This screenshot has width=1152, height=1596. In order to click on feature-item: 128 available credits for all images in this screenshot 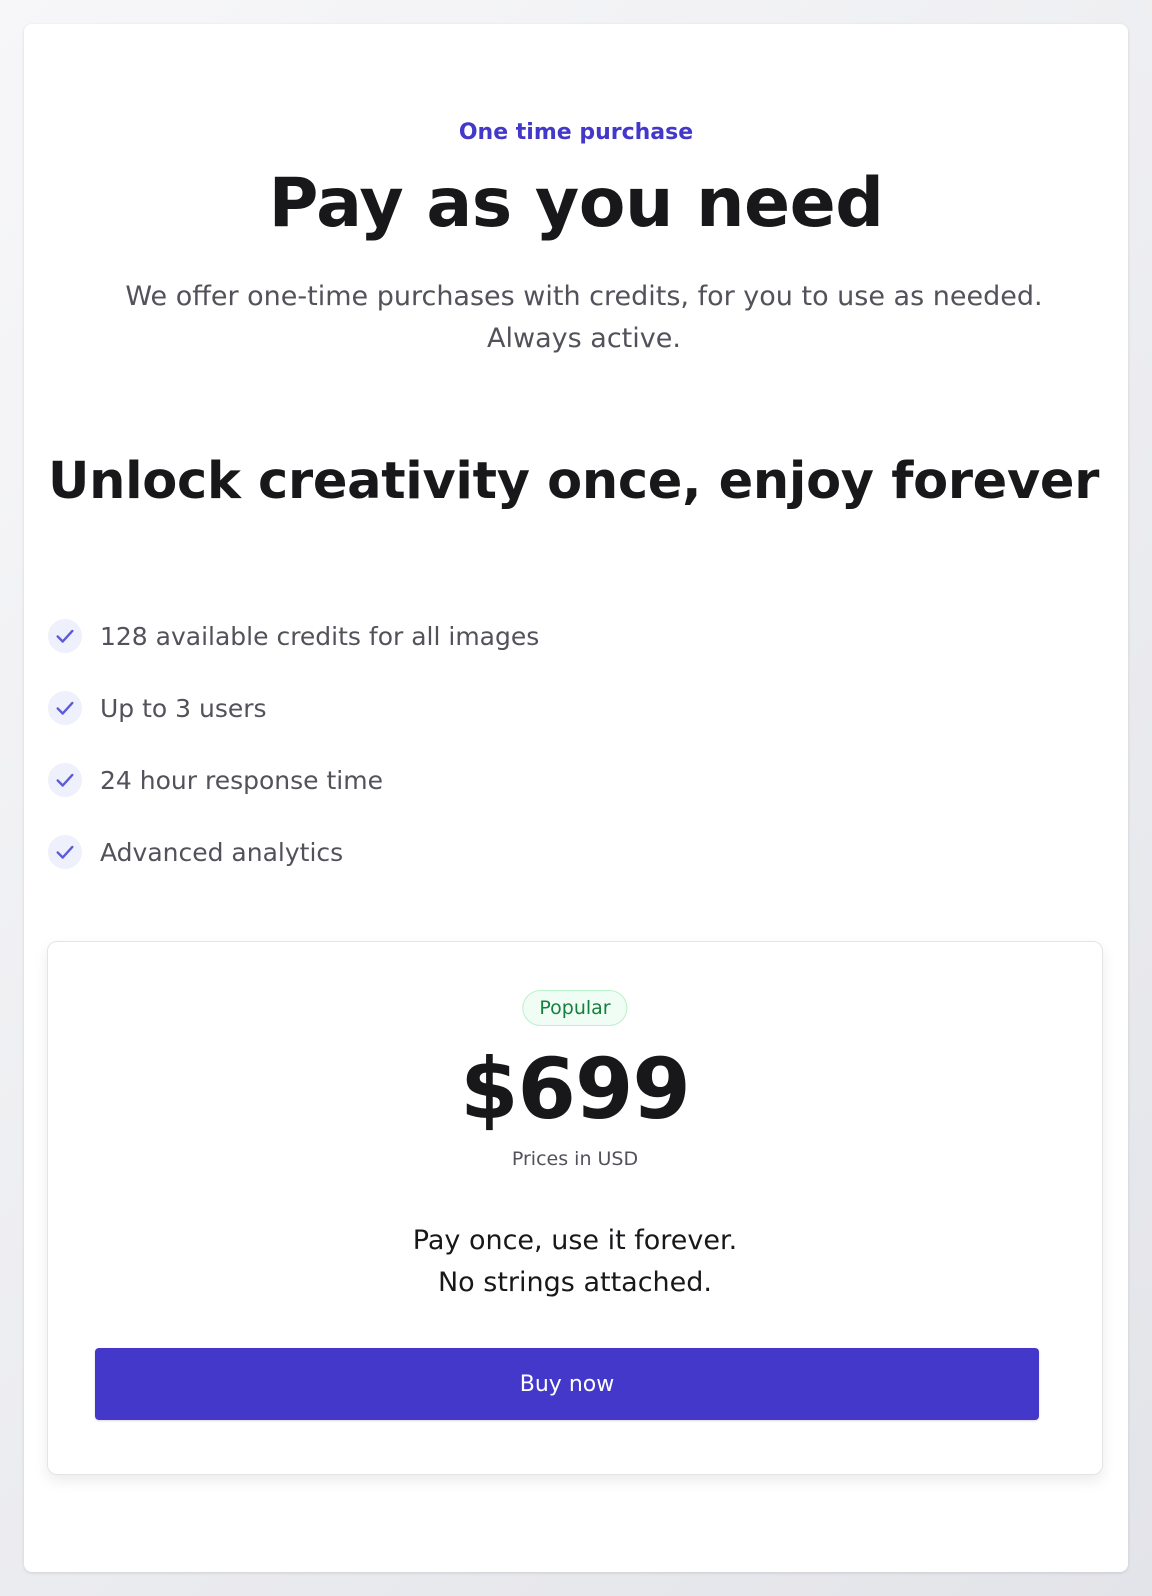, I will do `click(293, 636)`.